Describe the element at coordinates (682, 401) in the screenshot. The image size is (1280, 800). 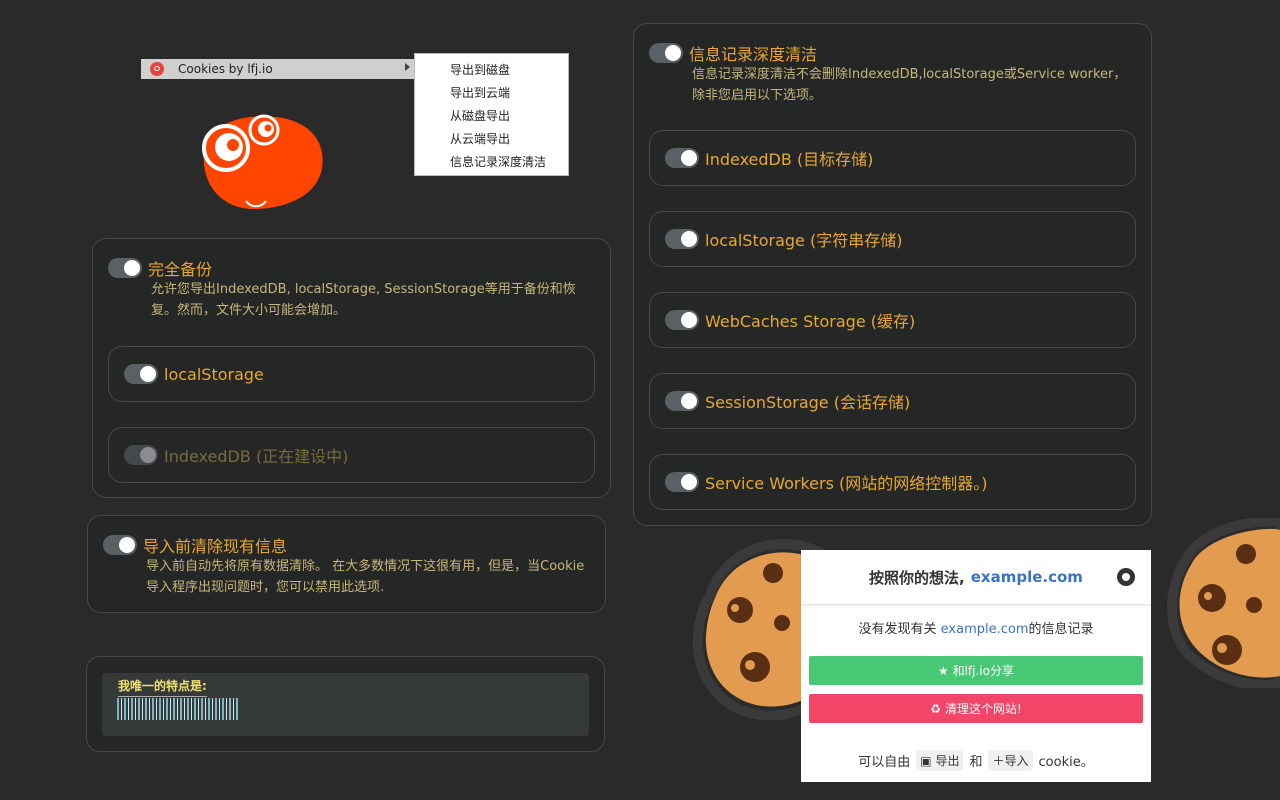
I see `sessionstorage-clean-toggle` at that location.